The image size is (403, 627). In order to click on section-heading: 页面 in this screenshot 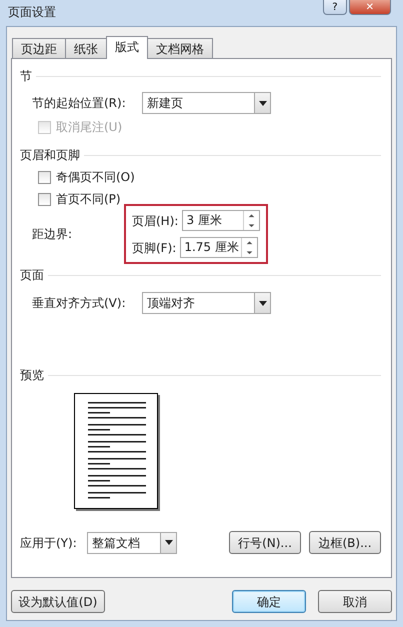, I will do `click(32, 275)`.